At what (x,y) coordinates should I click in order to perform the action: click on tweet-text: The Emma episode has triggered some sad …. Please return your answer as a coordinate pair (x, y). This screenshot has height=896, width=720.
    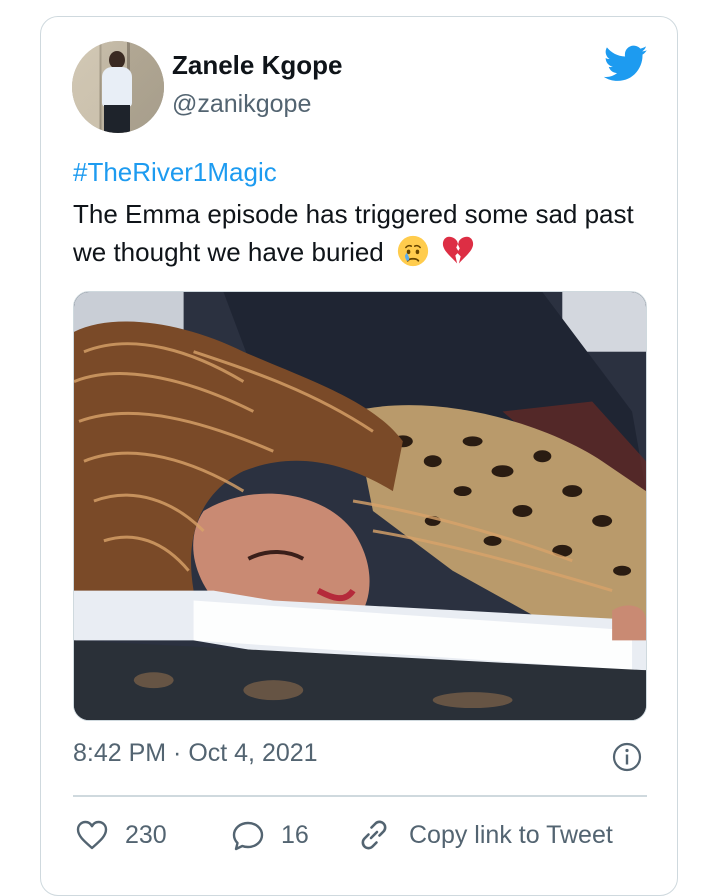
    Looking at the image, I should click on (353, 233).